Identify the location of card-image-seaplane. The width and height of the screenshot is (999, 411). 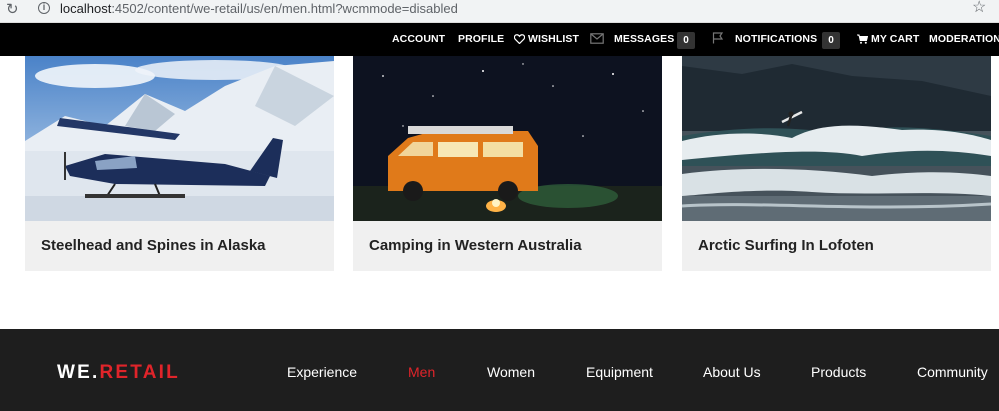
(179, 138).